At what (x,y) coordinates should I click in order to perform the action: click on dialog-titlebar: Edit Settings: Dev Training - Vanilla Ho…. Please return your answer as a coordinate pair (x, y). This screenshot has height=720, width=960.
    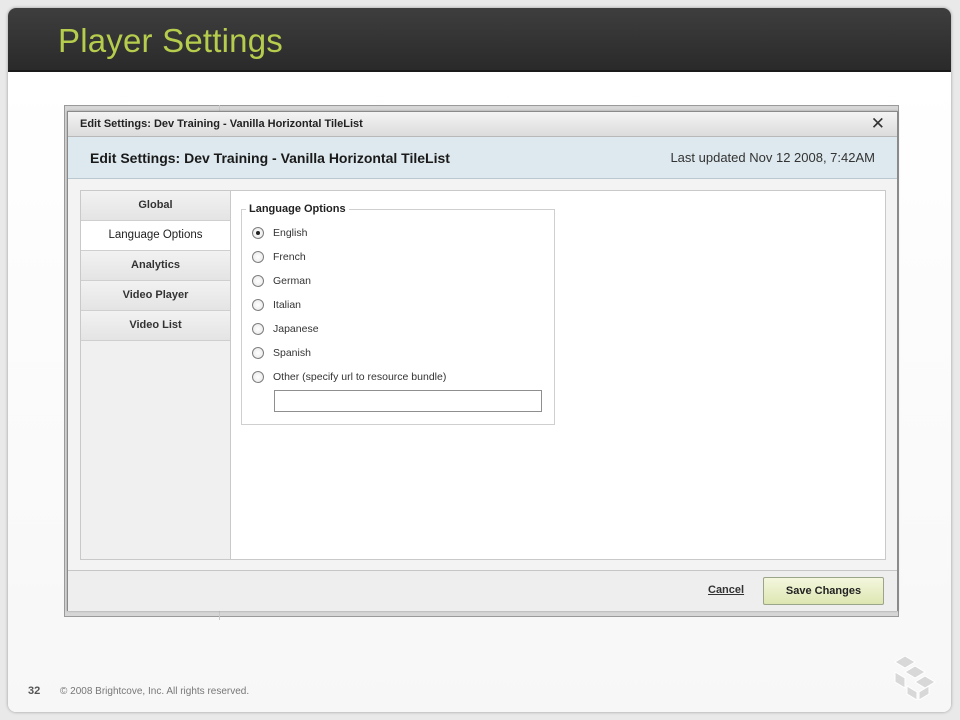
    Looking at the image, I should click on (482, 124).